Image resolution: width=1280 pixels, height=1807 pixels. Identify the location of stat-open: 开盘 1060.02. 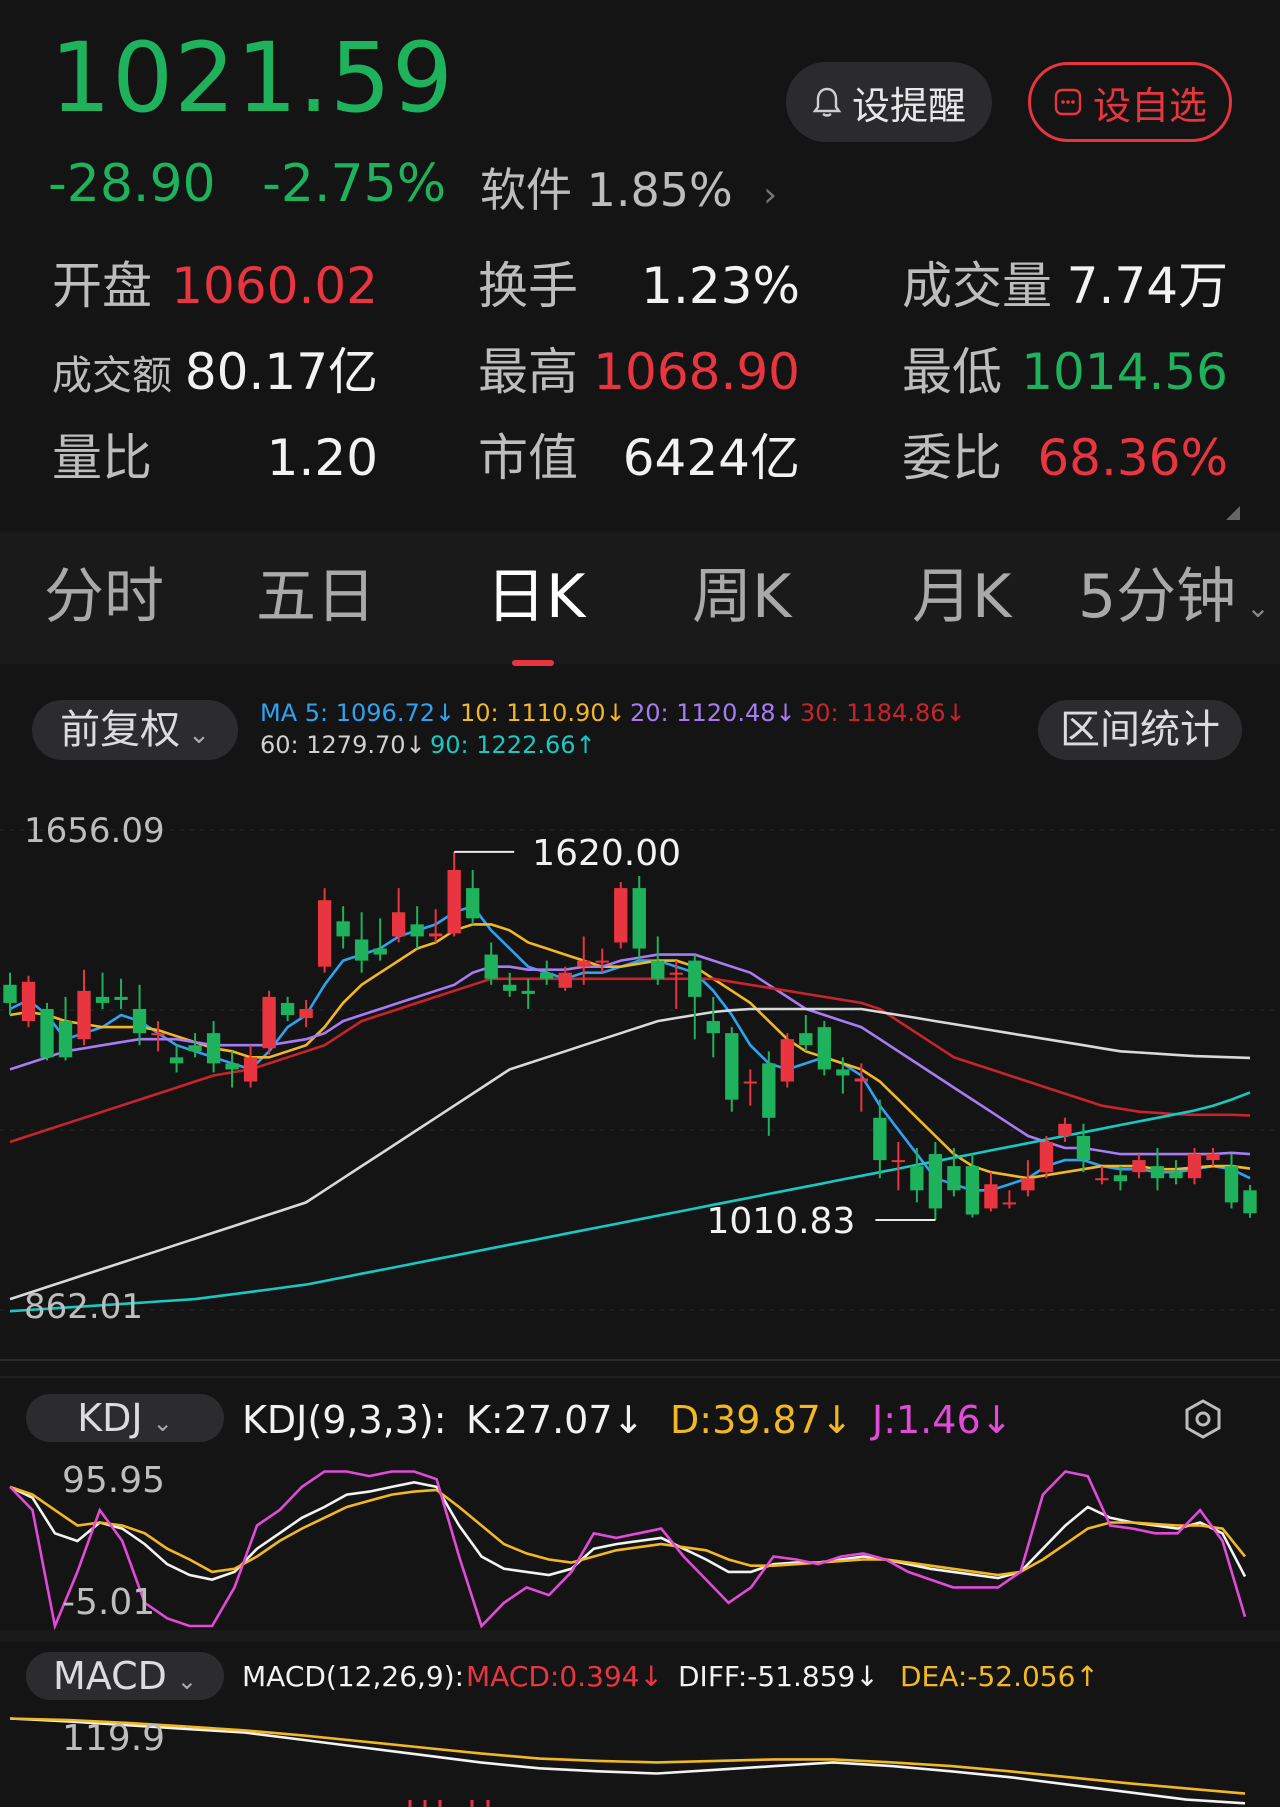
(215, 286).